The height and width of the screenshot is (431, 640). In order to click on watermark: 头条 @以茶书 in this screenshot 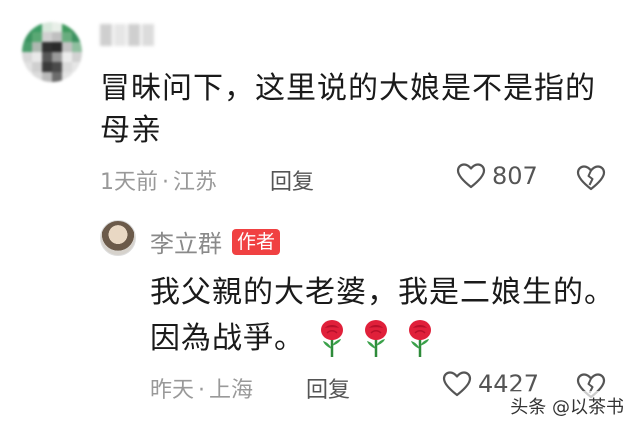, I will do `click(567, 406)`.